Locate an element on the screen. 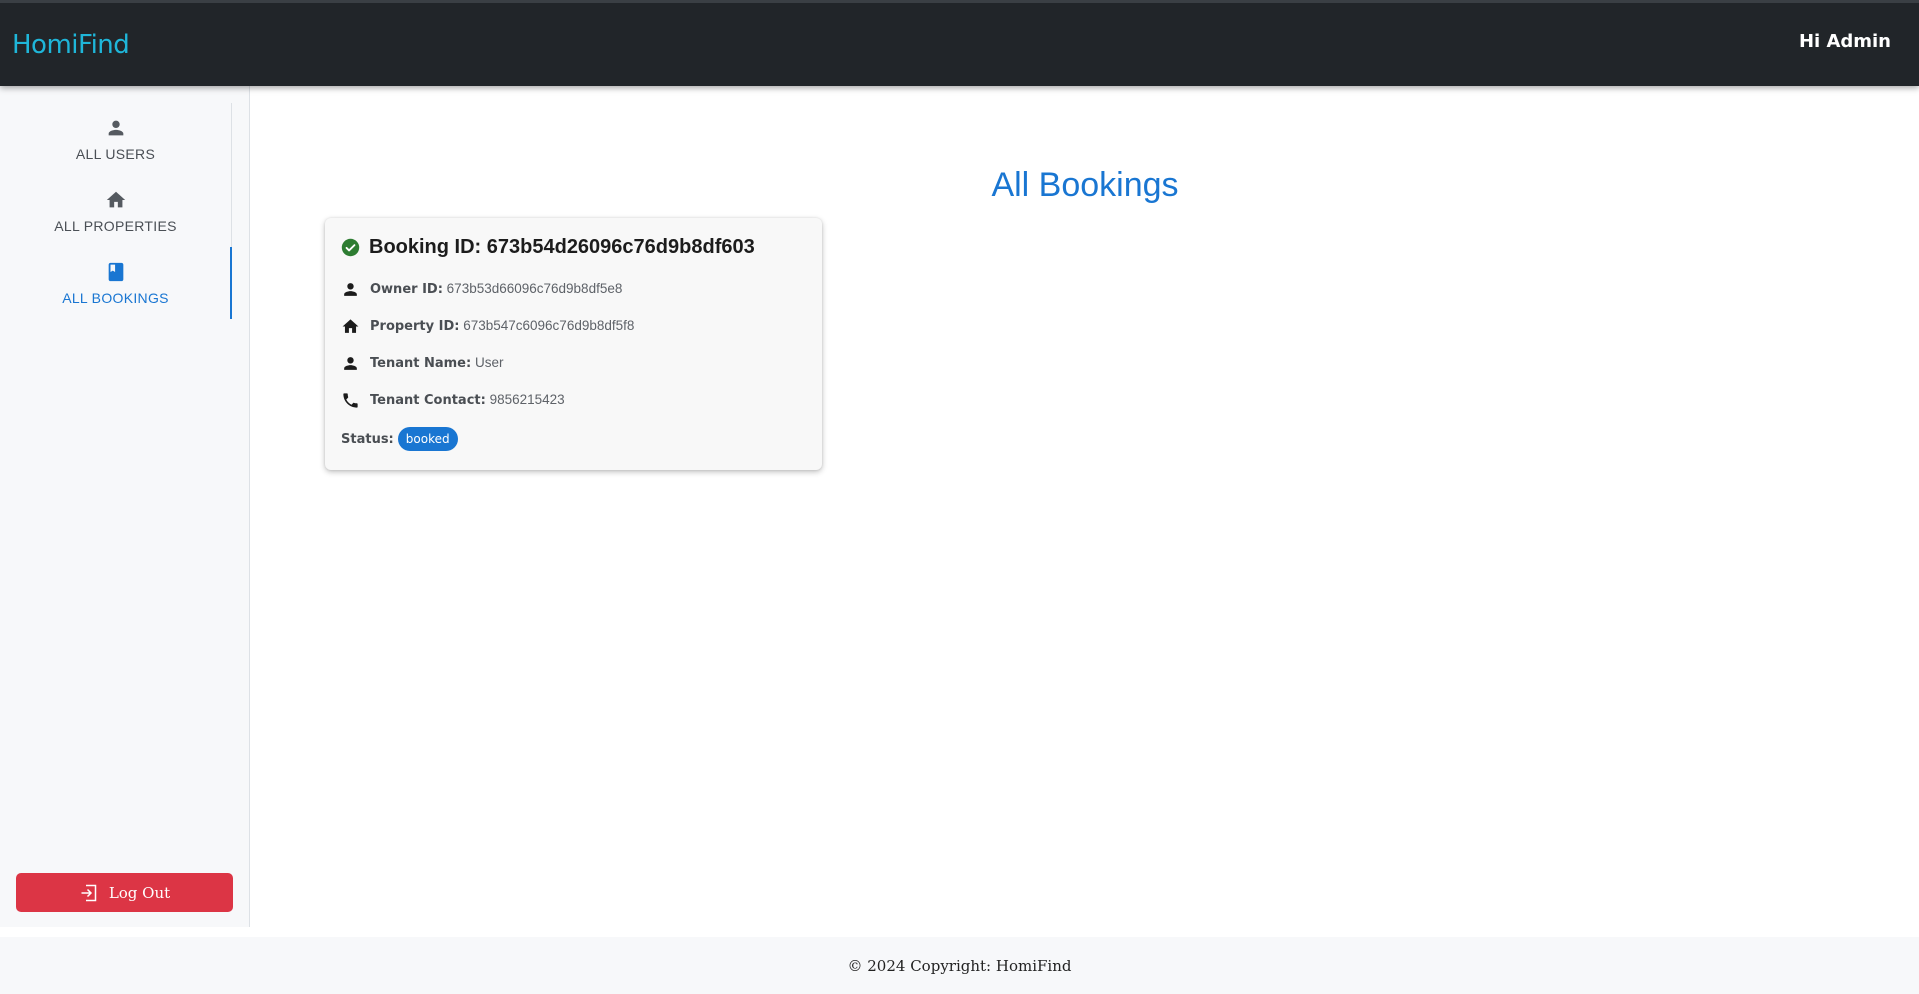  owner-id-label: Owner ID: is located at coordinates (406, 289).